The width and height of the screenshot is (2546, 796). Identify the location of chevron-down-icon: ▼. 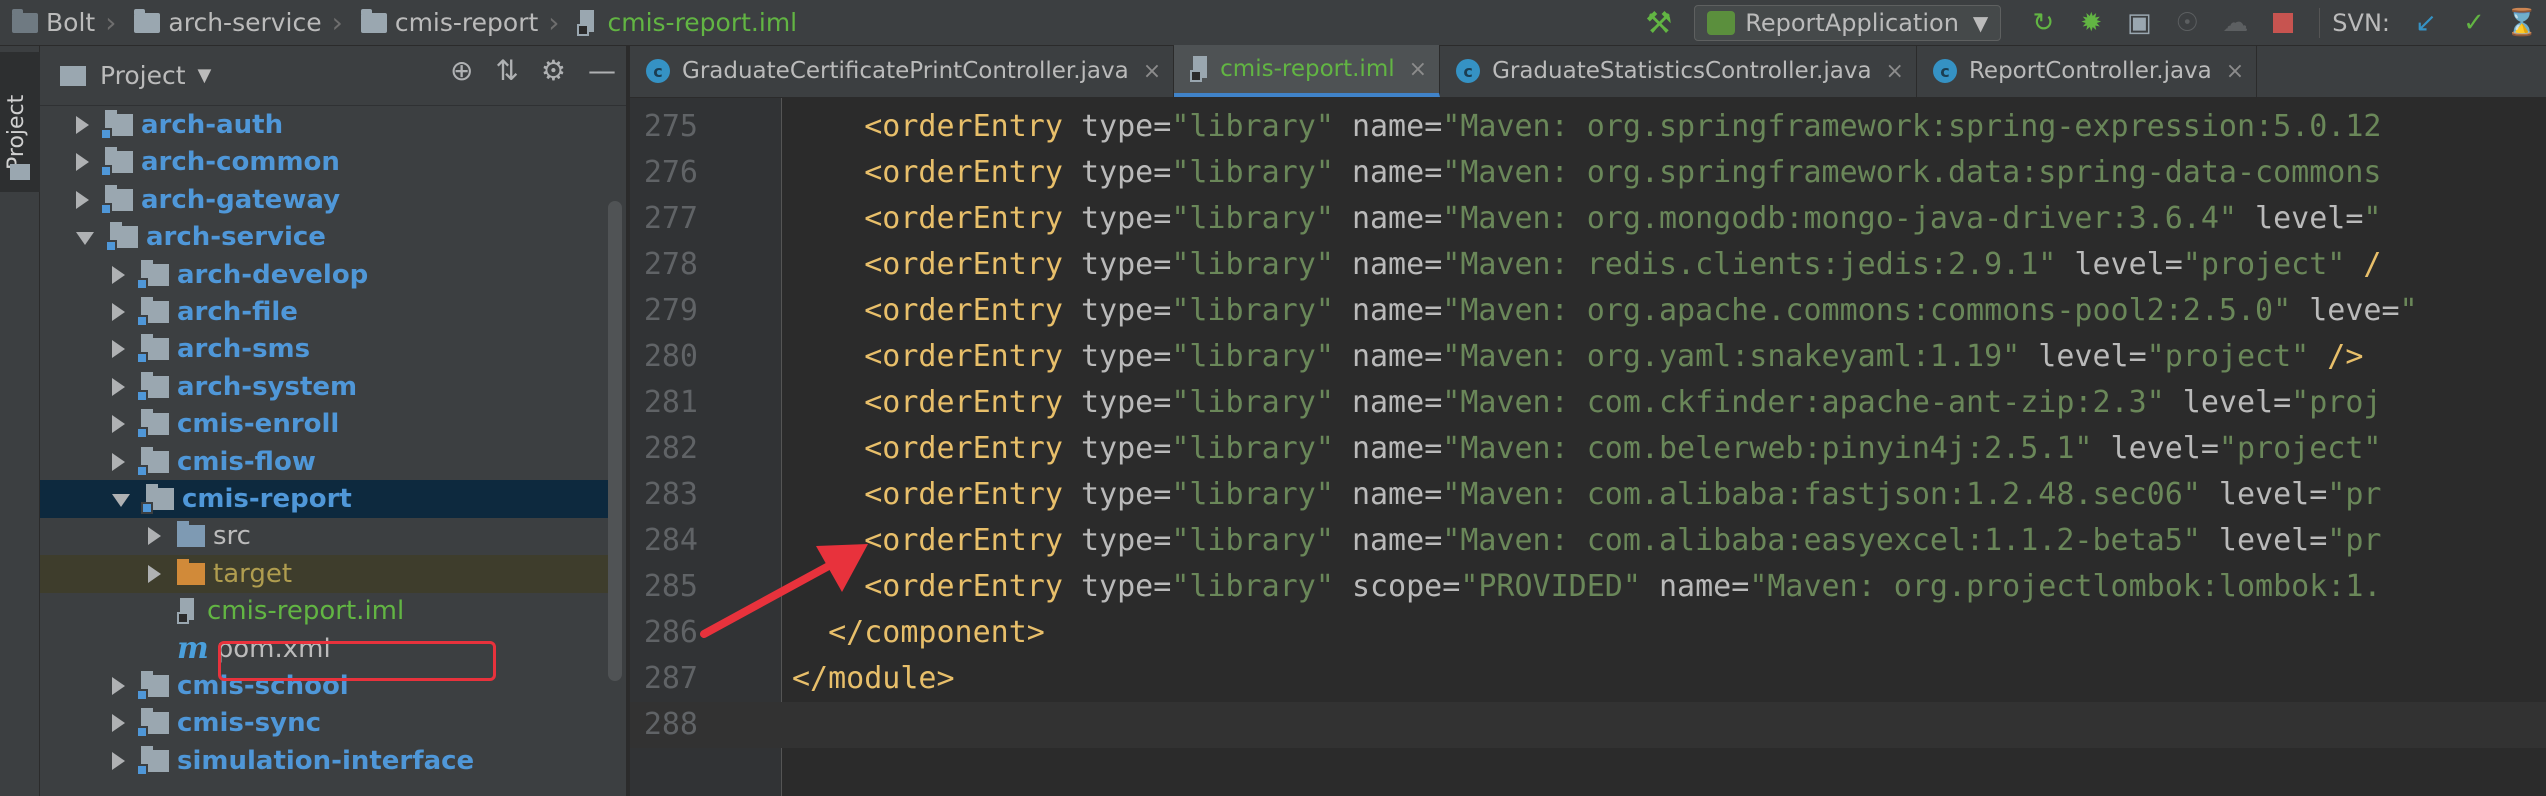
(205, 75).